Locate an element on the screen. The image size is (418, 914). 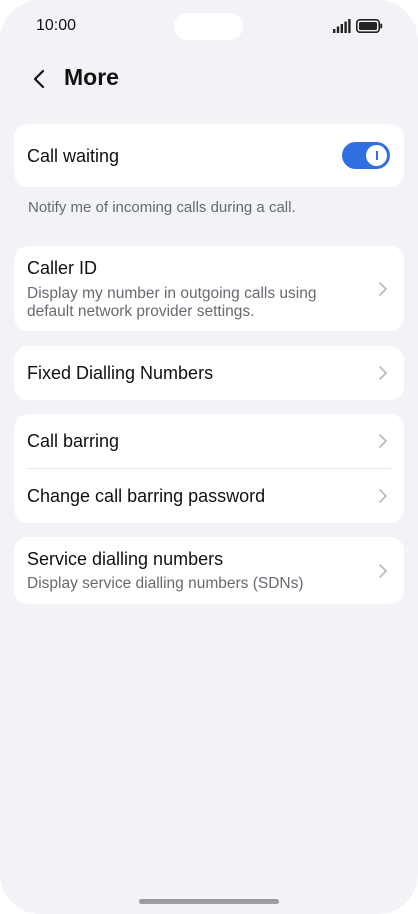
fixed-dialling-label: Fixed Dialling Numbers is located at coordinates (120, 373).